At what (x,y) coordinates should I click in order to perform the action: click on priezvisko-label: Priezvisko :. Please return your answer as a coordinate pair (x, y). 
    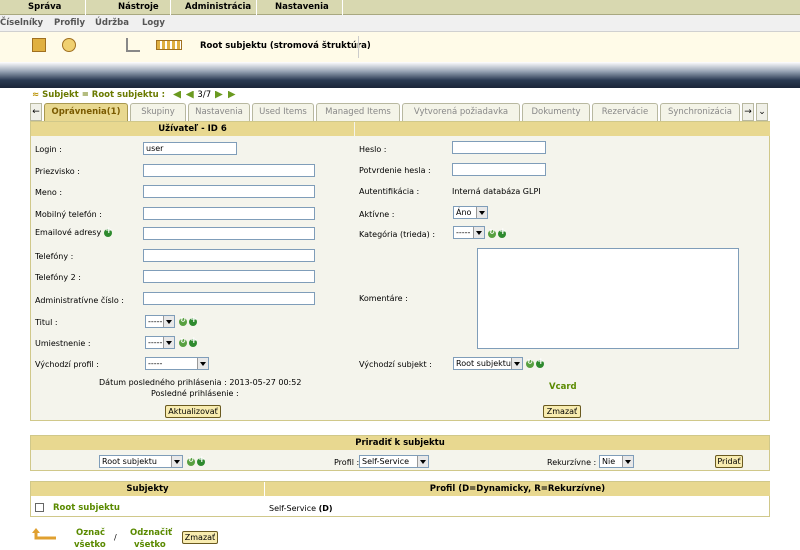
    Looking at the image, I should click on (57, 171).